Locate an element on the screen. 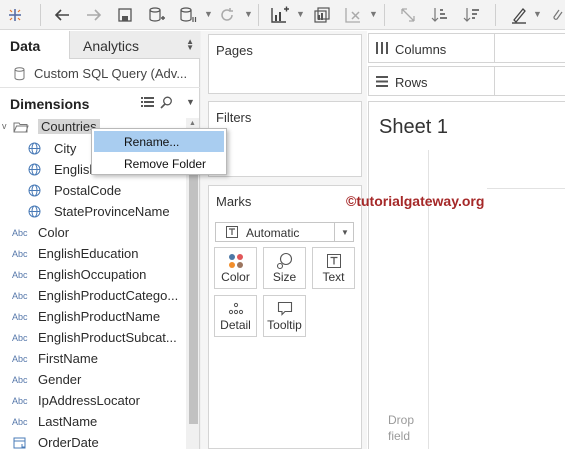  field-label: Gender is located at coordinates (60, 379).